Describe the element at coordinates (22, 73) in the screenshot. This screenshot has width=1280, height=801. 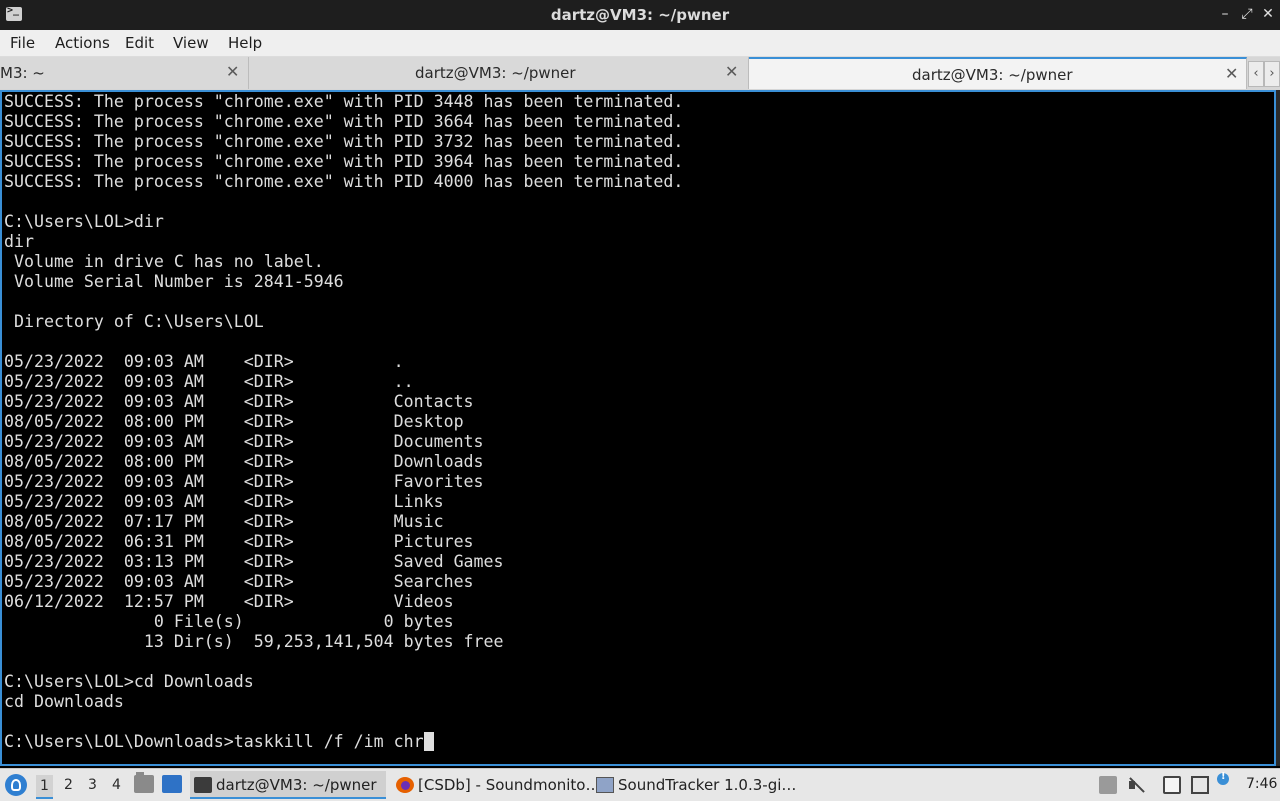
I see `tab-label: M3: ~` at that location.